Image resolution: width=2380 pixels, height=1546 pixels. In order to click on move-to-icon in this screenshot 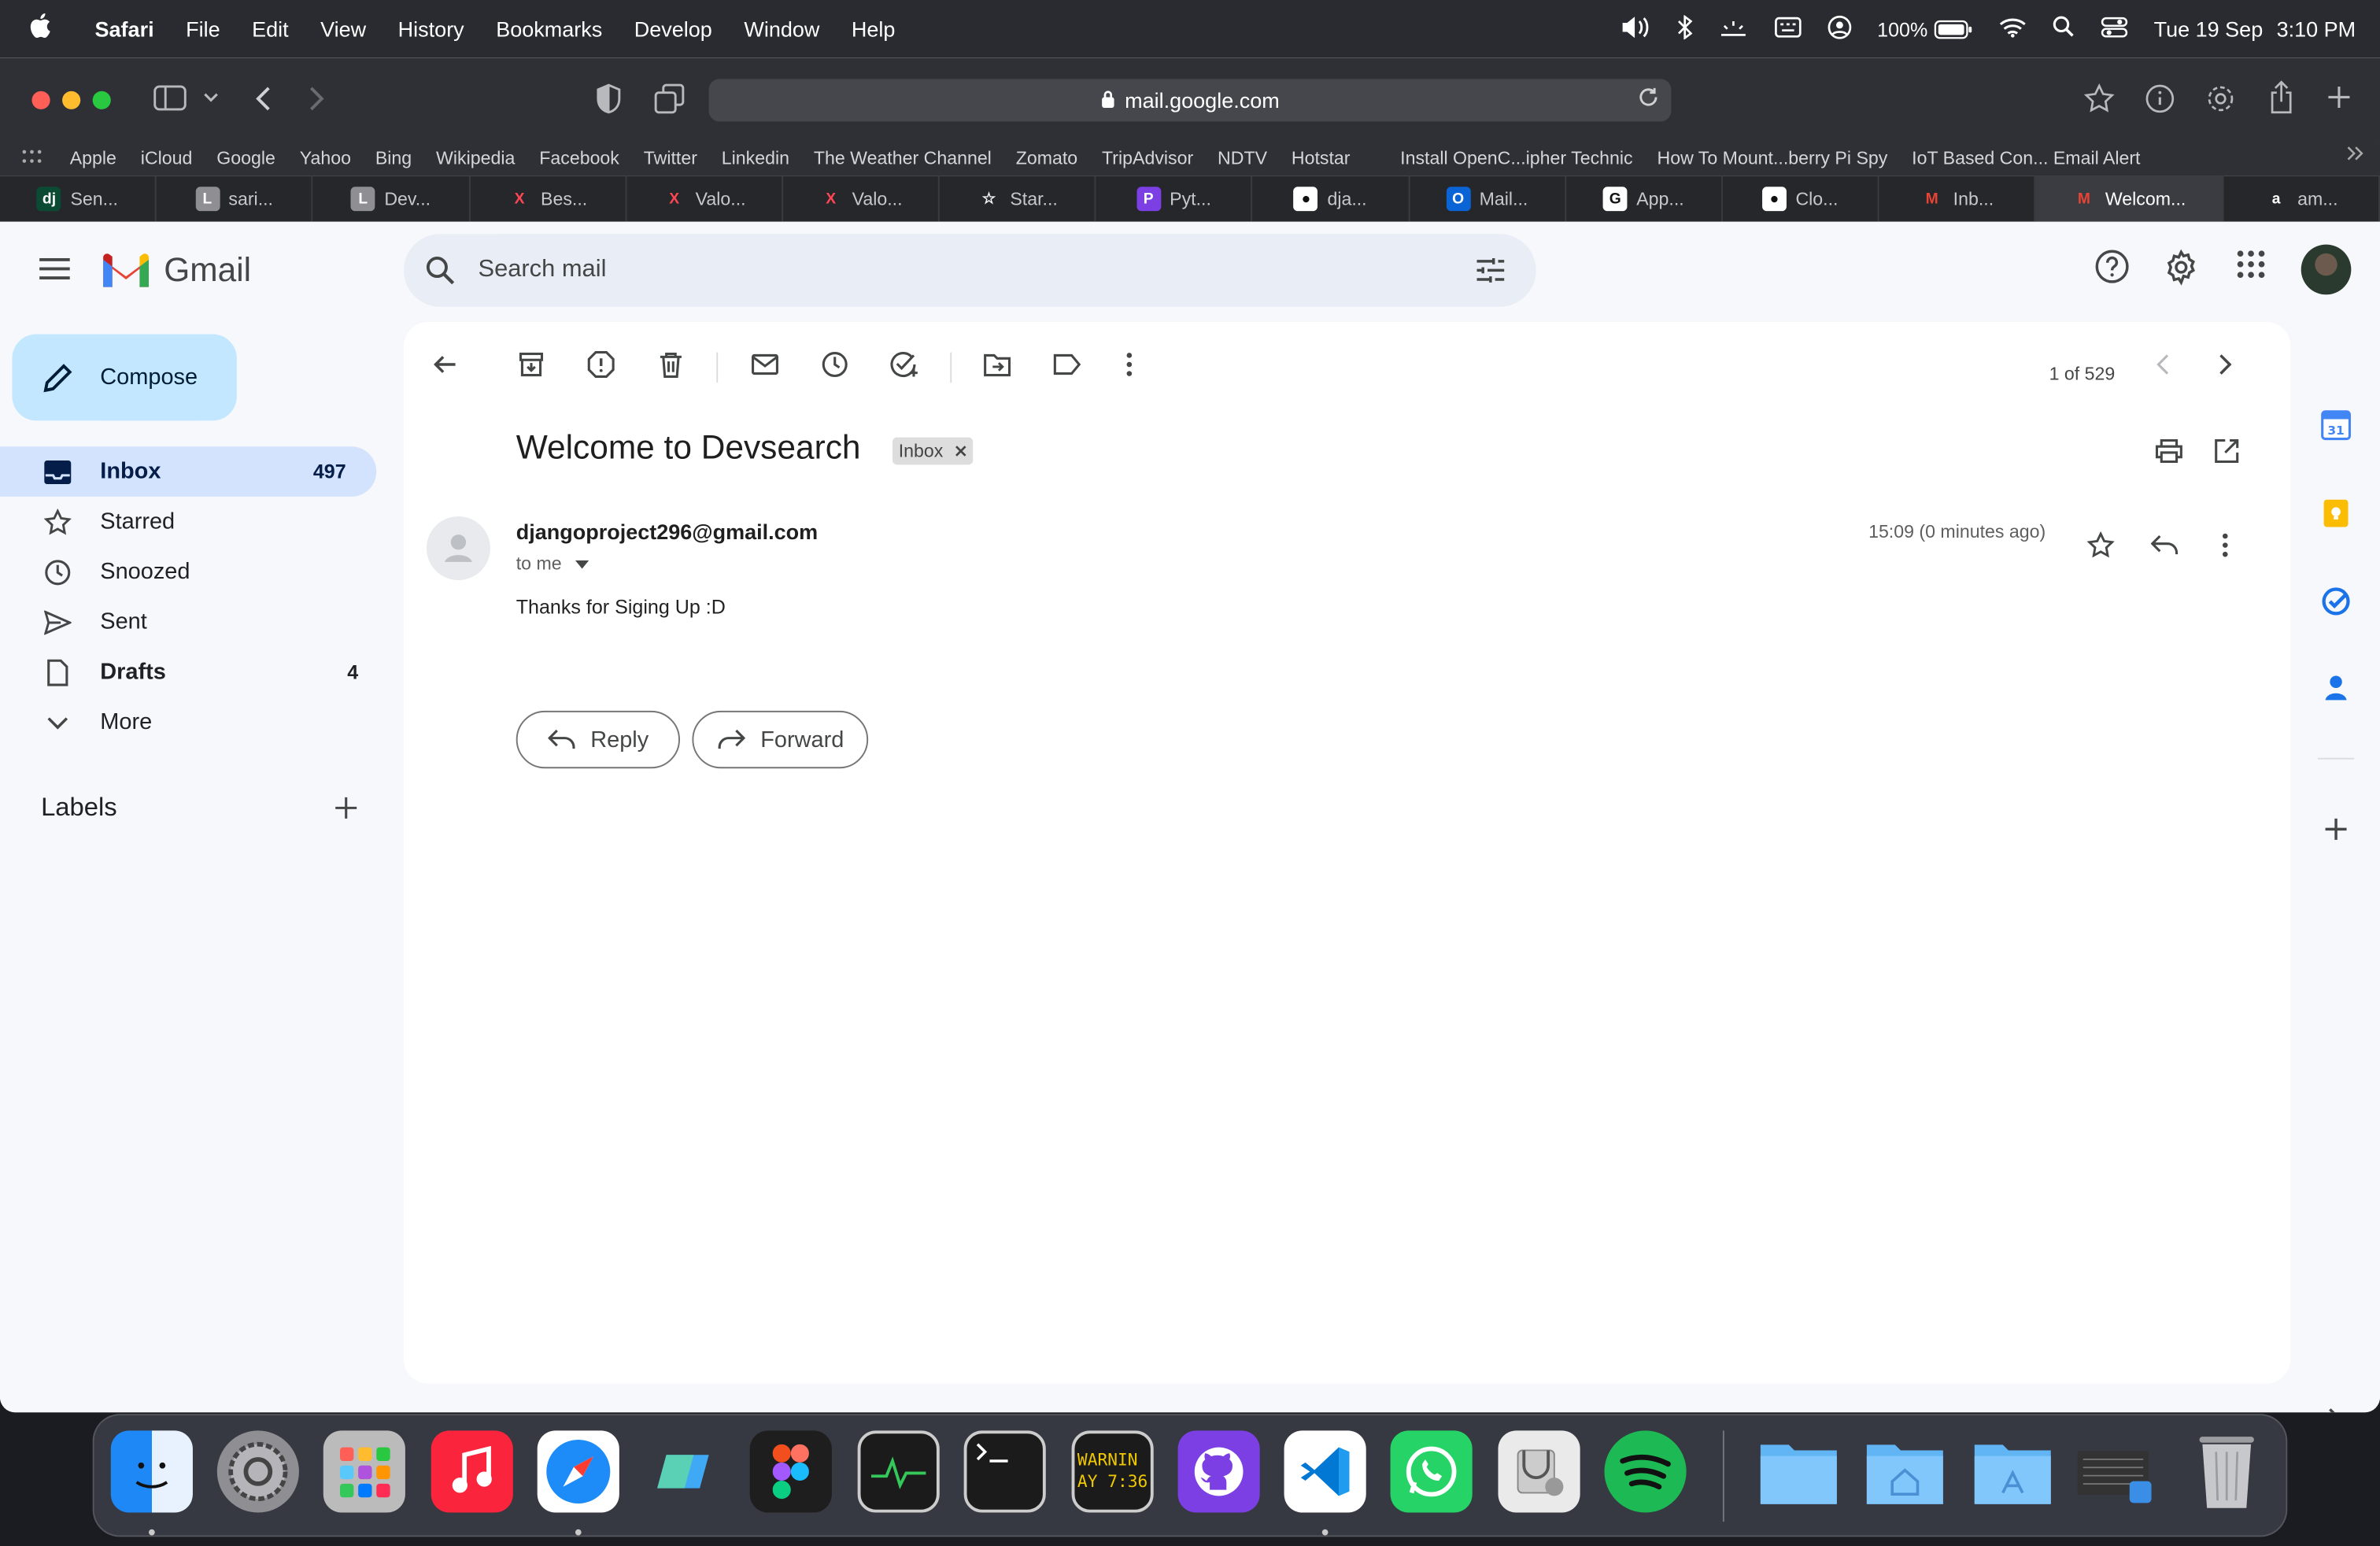, I will do `click(997, 365)`.